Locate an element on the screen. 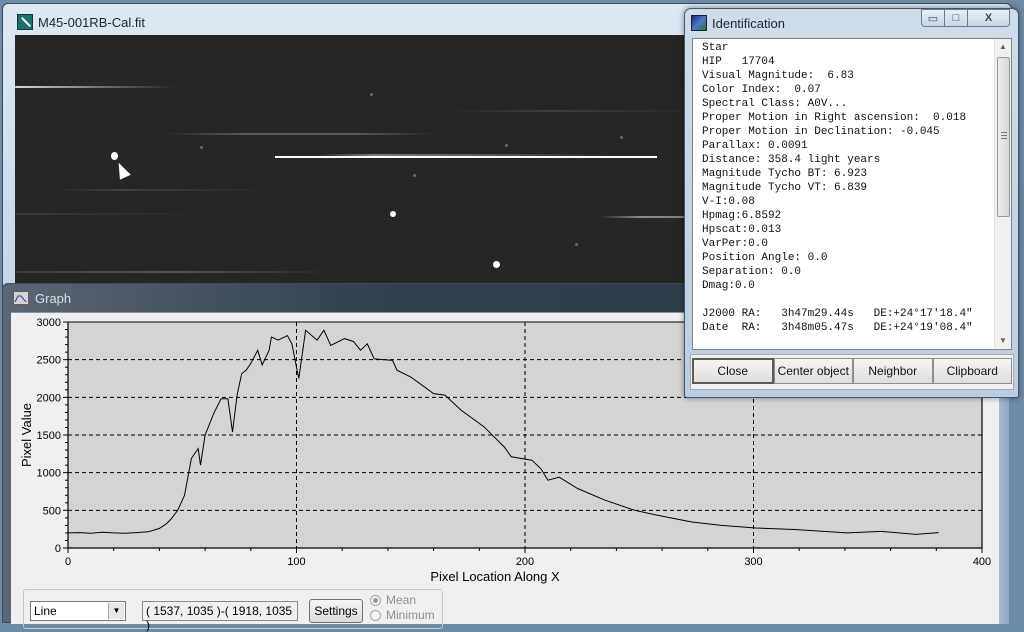 This screenshot has width=1024, height=632. center-object-button: Center object is located at coordinates (813, 371).